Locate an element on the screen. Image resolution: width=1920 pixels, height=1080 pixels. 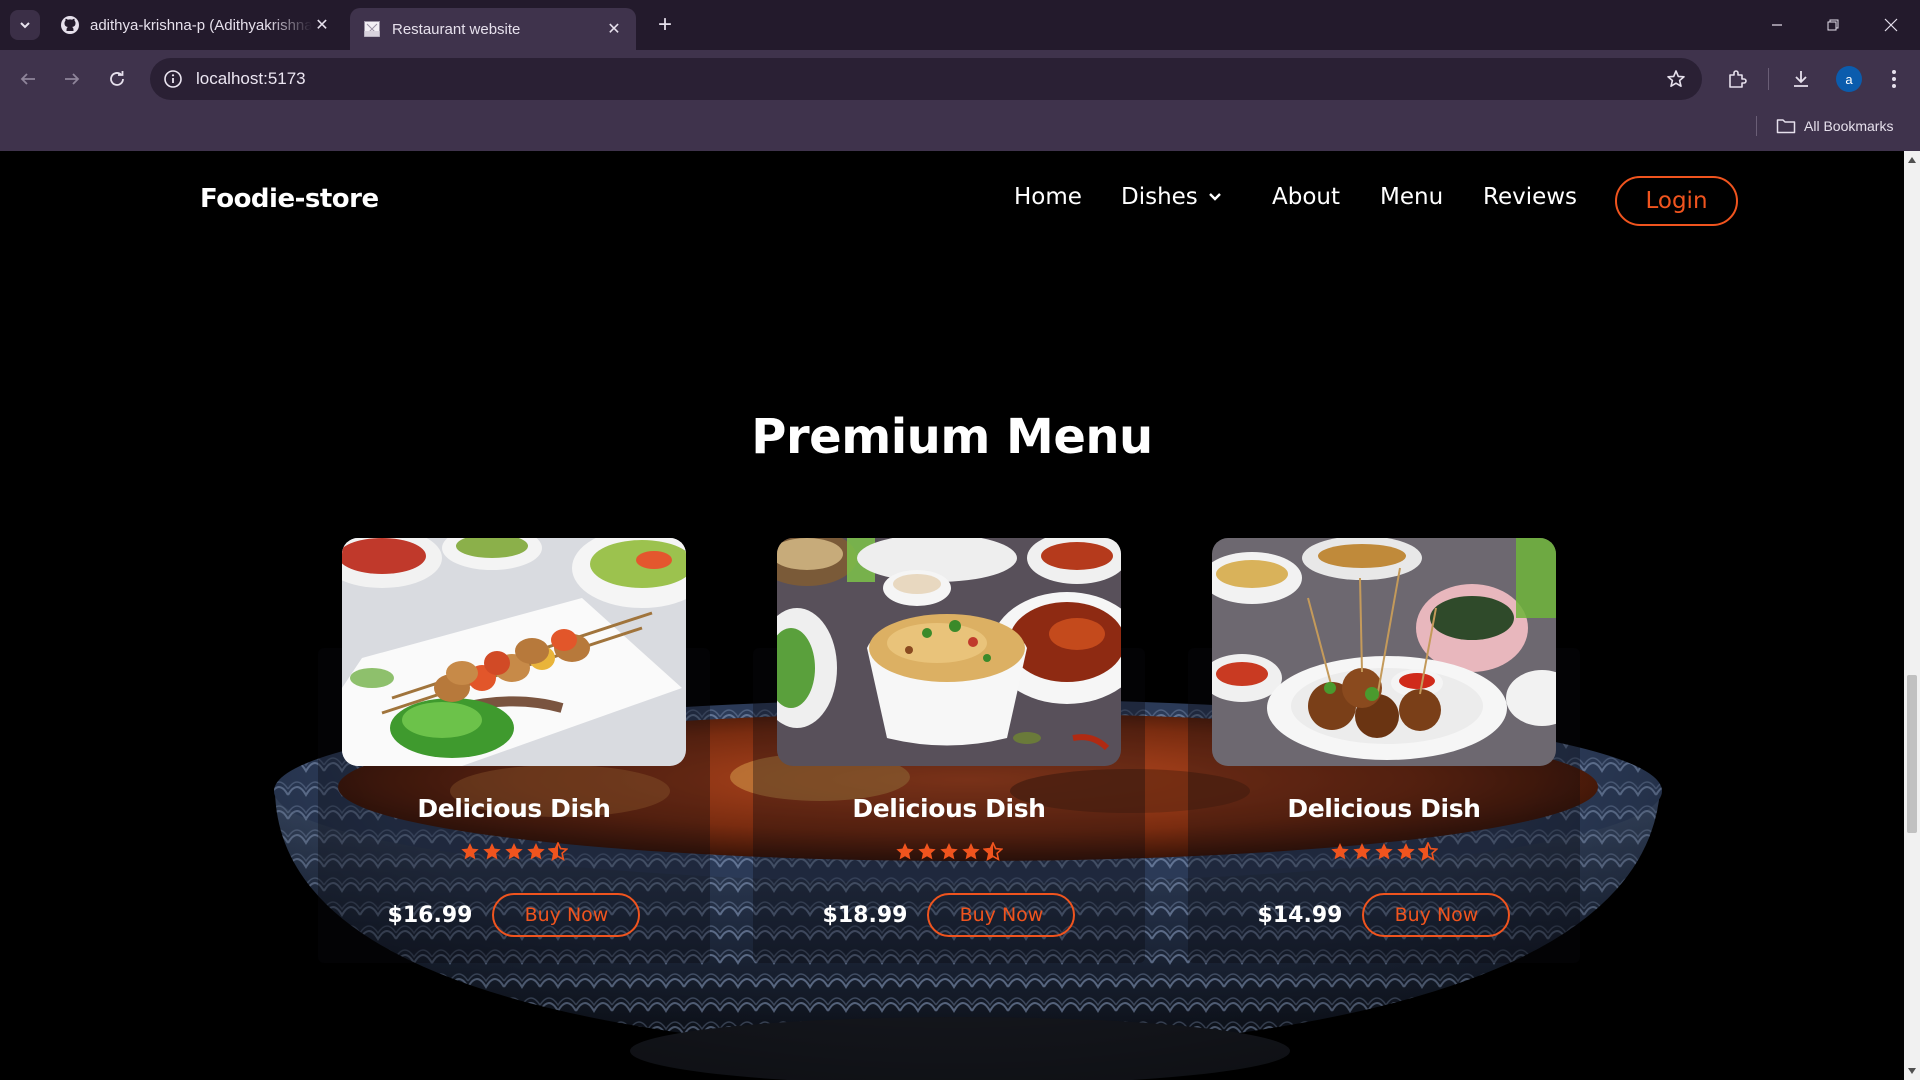
github-icon is located at coordinates (70, 25).